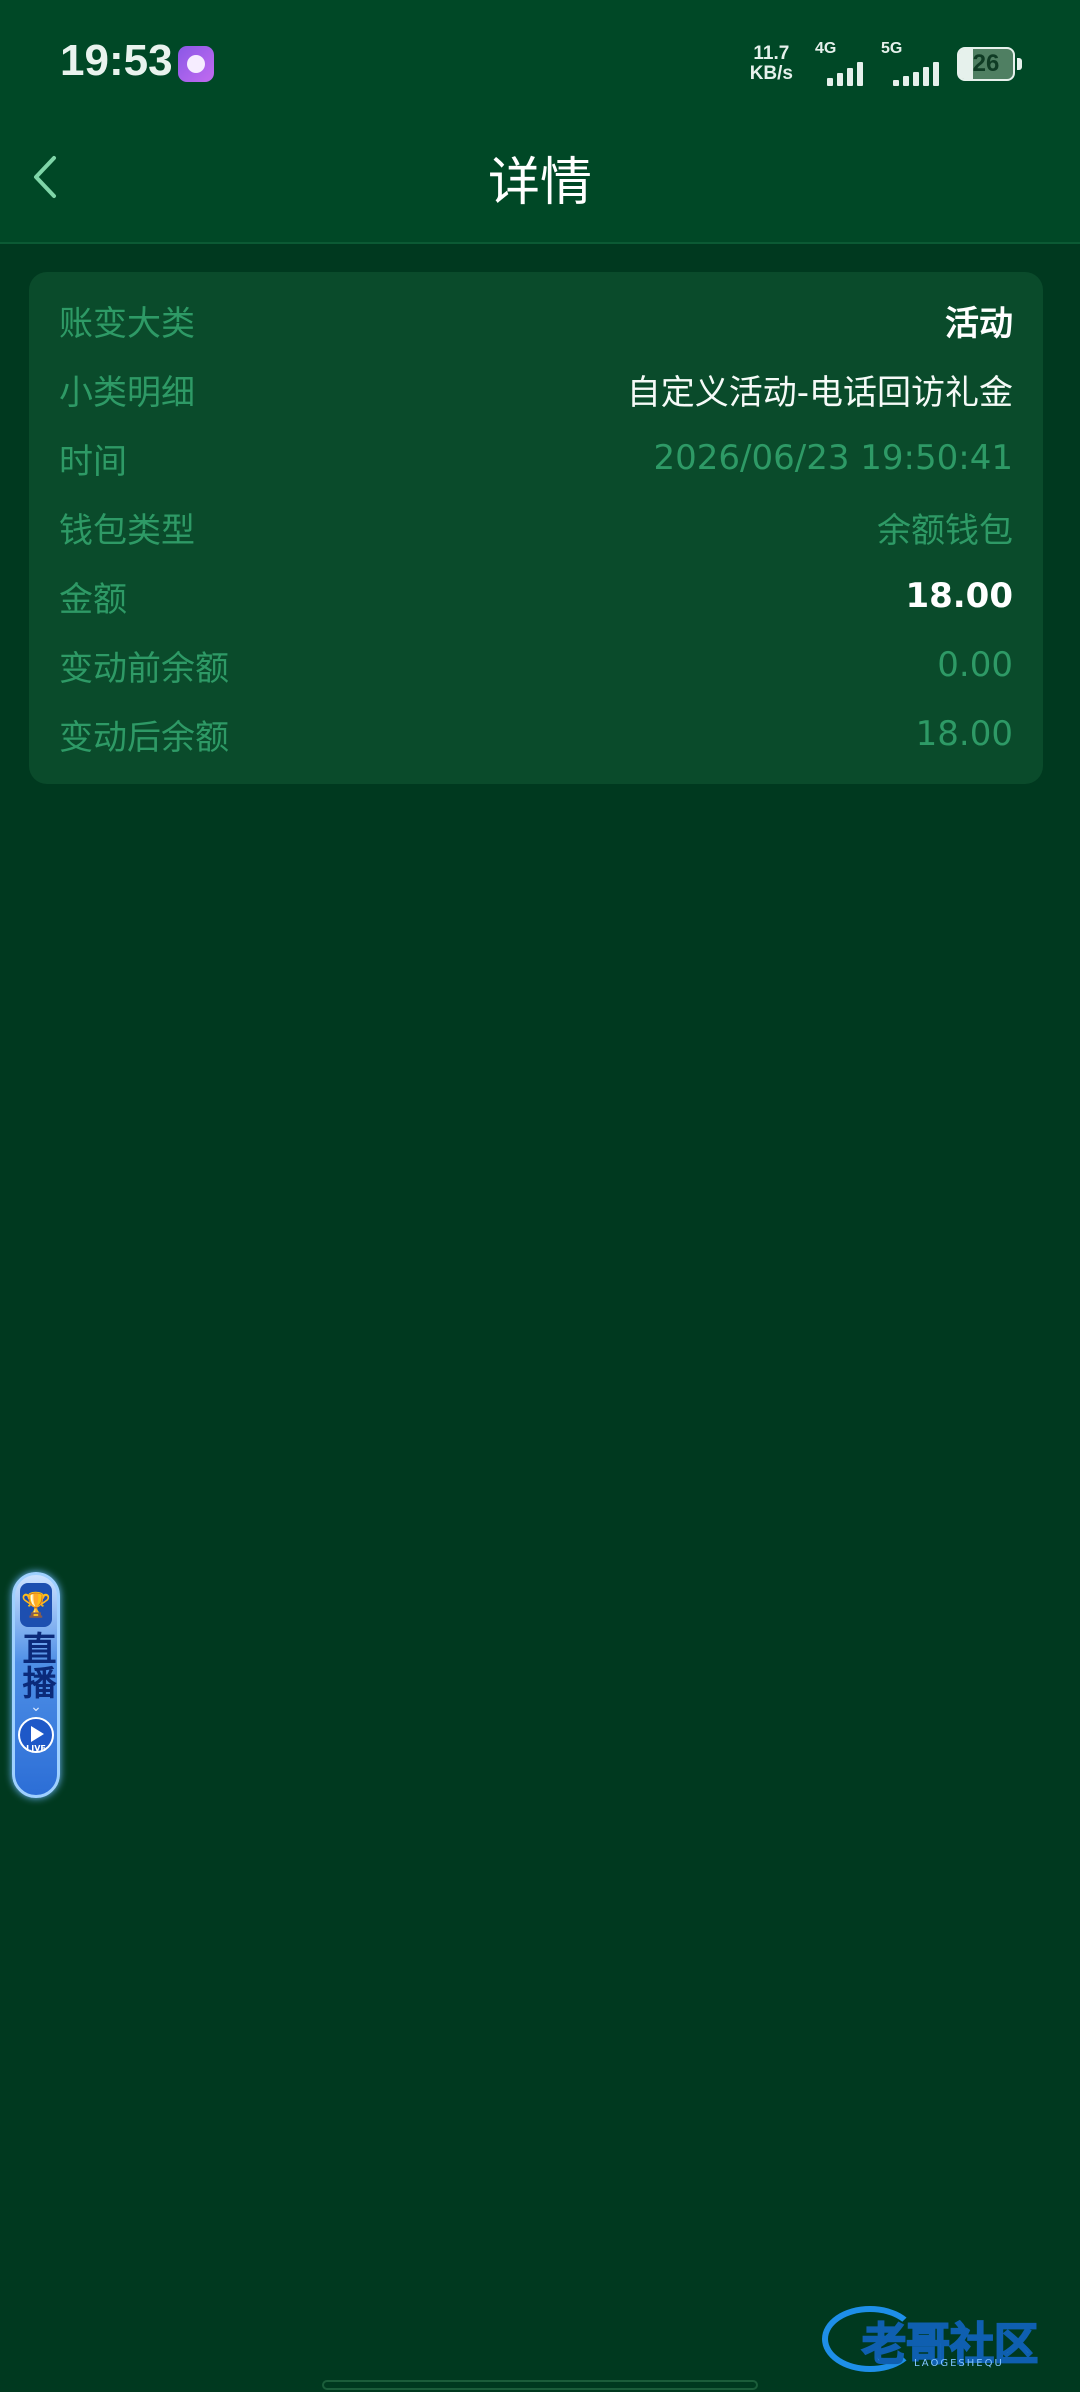  Describe the element at coordinates (36, 1748) in the screenshot. I see `live-badge: LIVE` at that location.